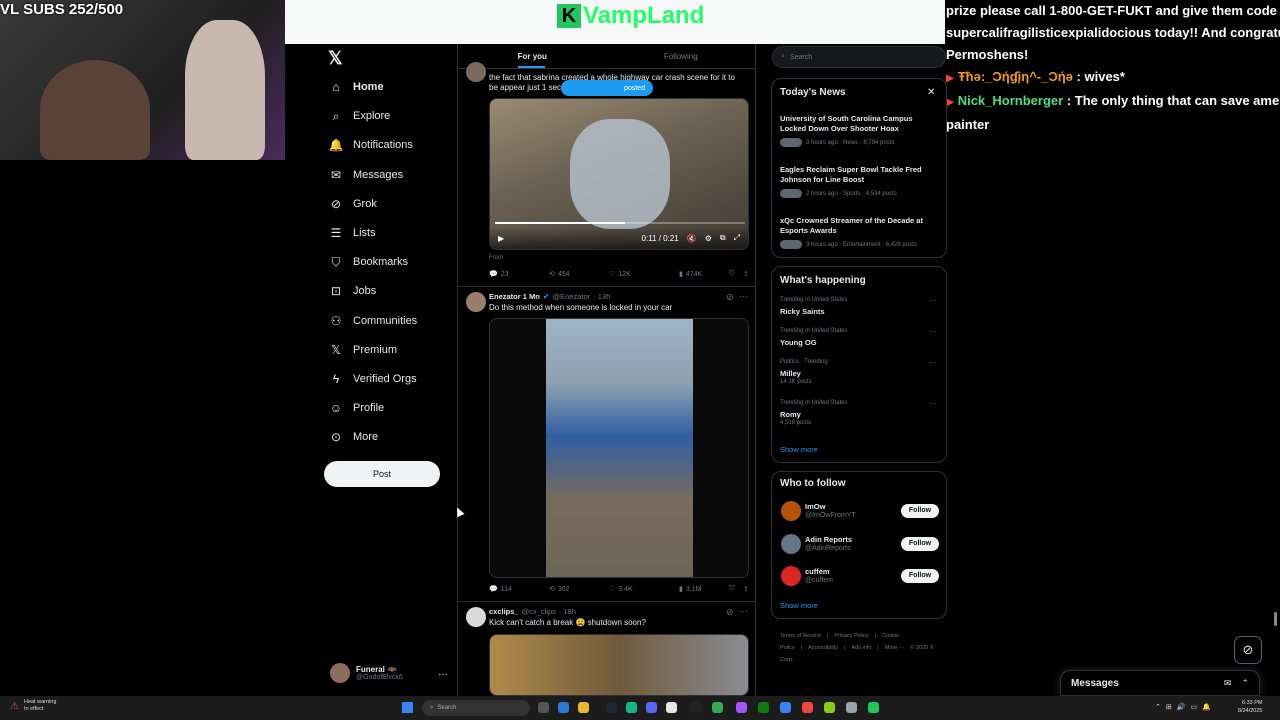 The height and width of the screenshot is (720, 1280). I want to click on tab-following: Following, so click(681, 56).